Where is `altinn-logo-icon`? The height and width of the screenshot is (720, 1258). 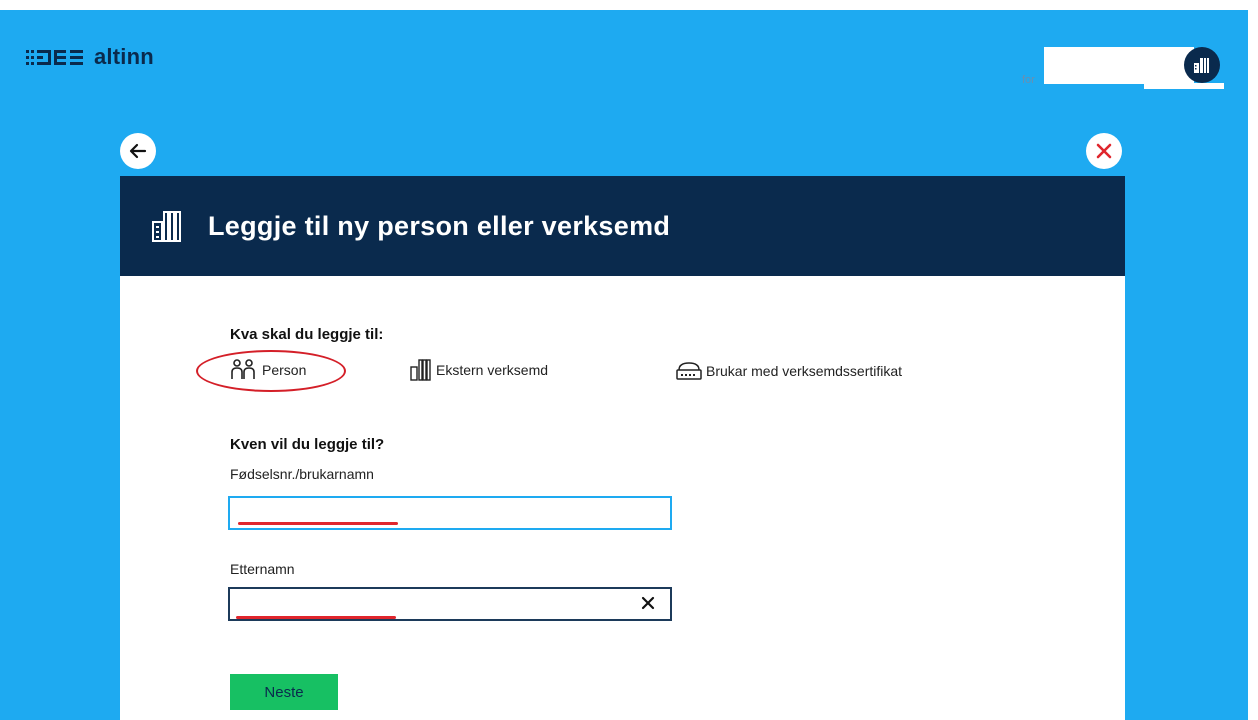
altinn-logo-icon is located at coordinates (54, 57).